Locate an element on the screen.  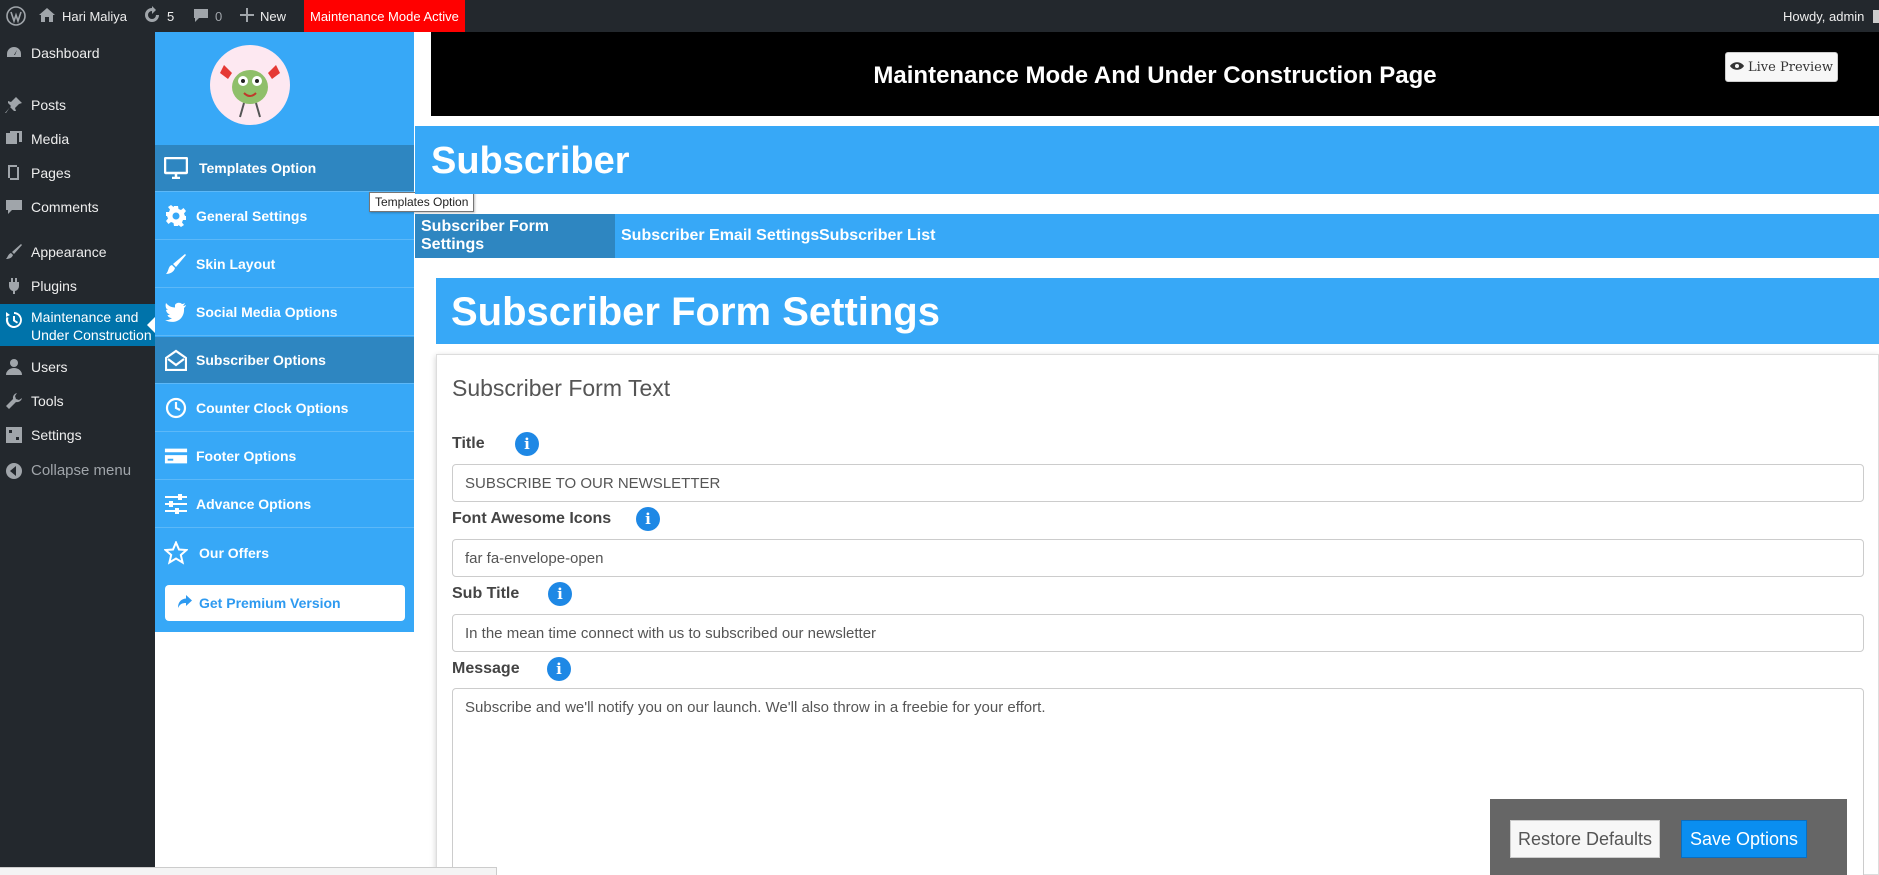
plugin-icon is located at coordinates (14, 286).